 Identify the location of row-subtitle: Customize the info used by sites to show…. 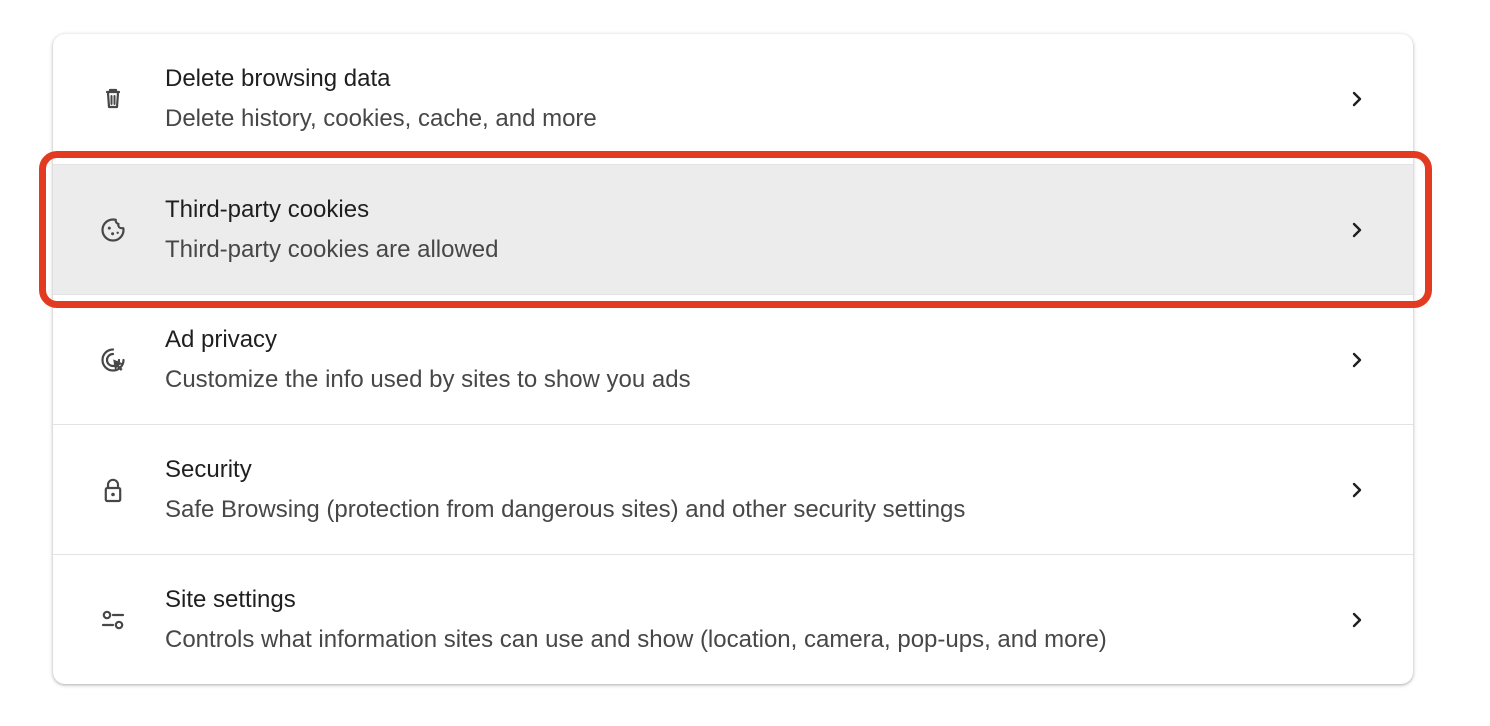
(428, 379).